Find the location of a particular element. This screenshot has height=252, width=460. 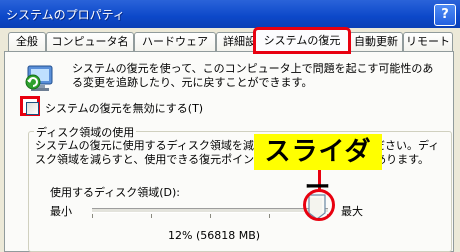

slider-callout: スライダー is located at coordinates (318, 168).